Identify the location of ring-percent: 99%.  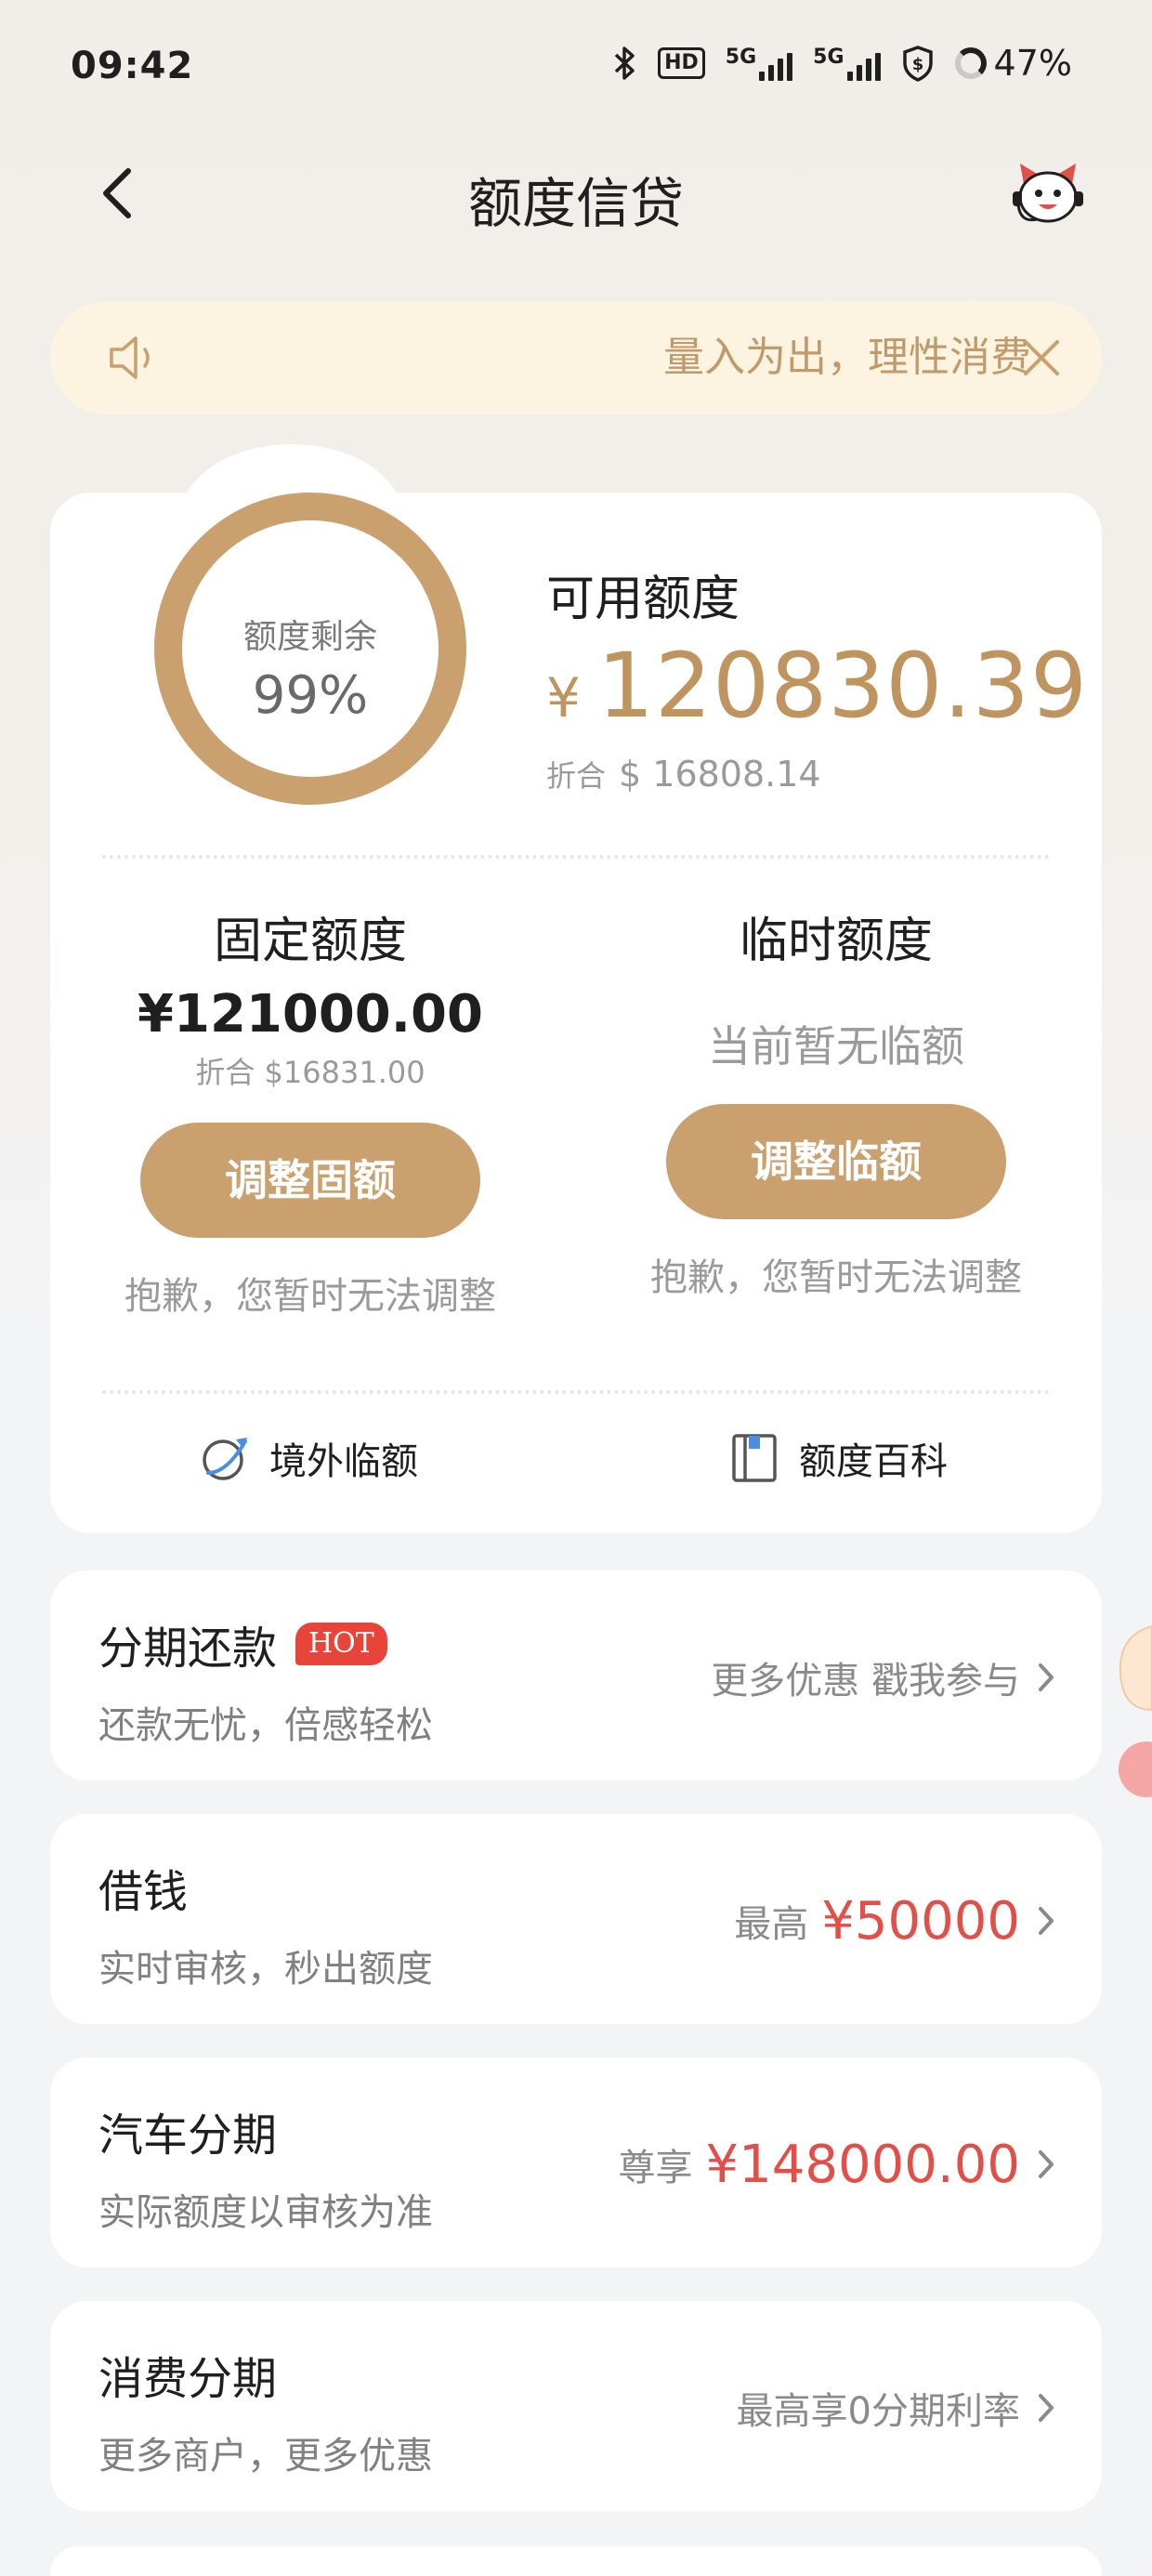
(310, 695).